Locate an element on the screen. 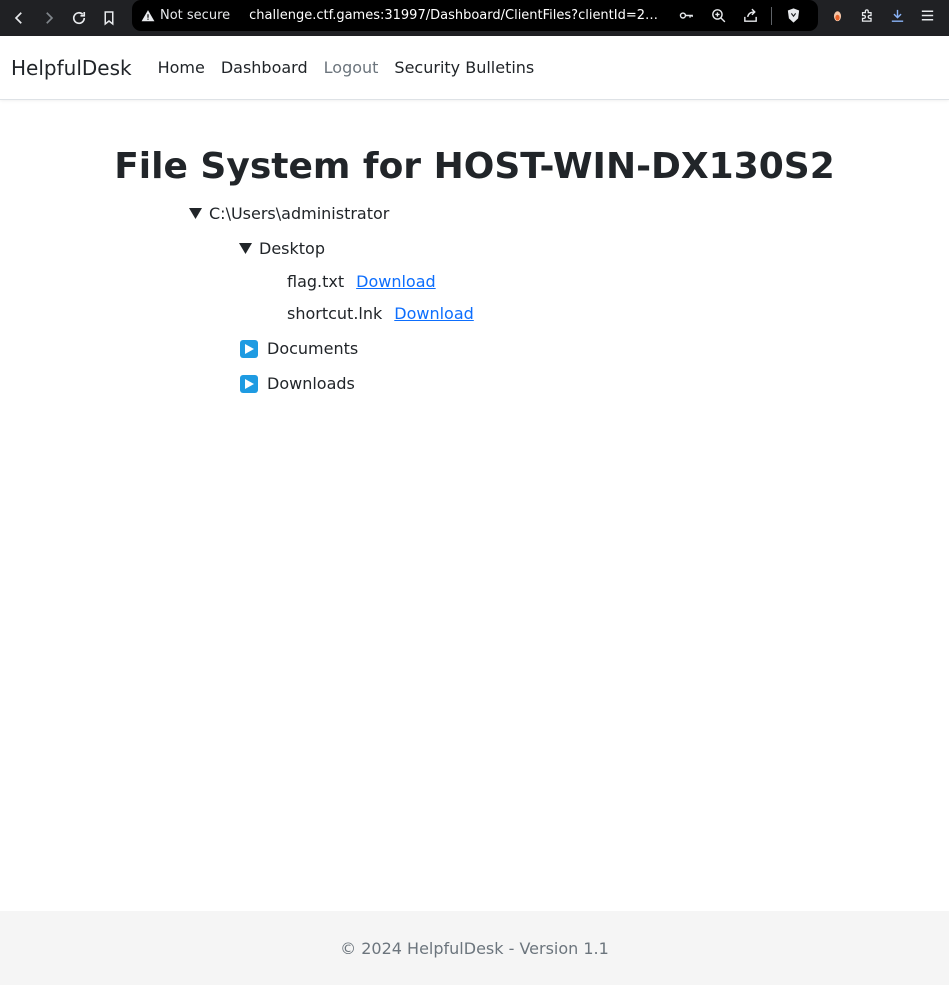 Image resolution: width=949 pixels, height=985 pixels. reload-button is located at coordinates (79, 18).